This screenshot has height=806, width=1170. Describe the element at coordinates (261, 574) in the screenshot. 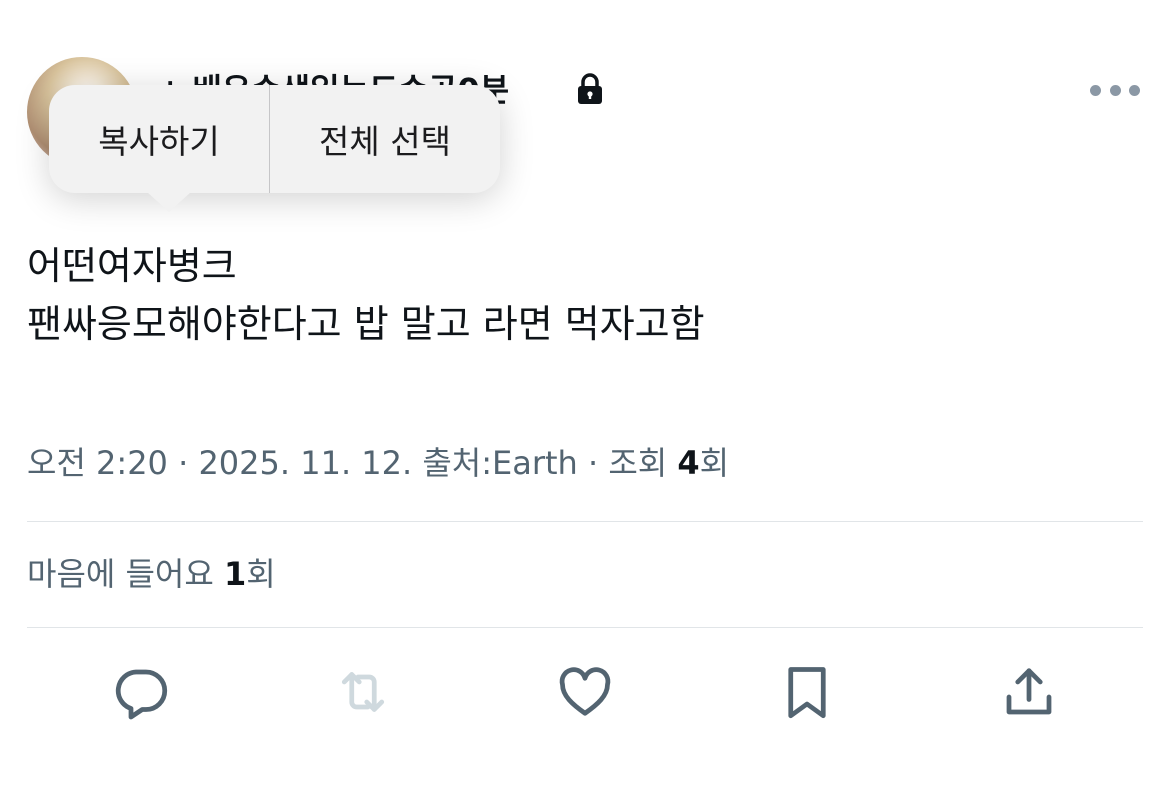

I see `likes-suffix: 회` at that location.